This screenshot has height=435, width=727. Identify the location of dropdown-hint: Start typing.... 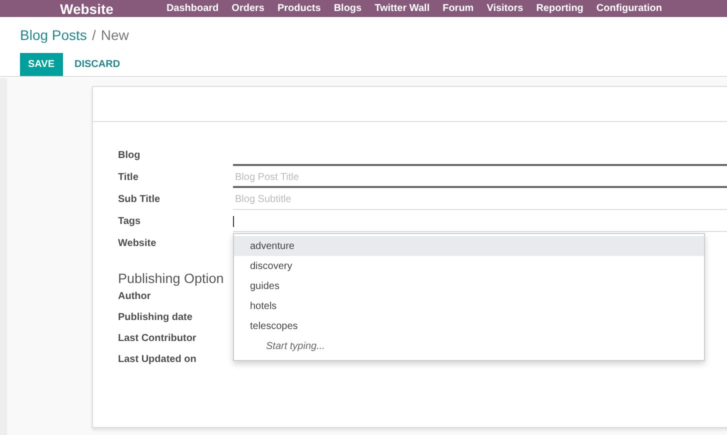
(295, 347).